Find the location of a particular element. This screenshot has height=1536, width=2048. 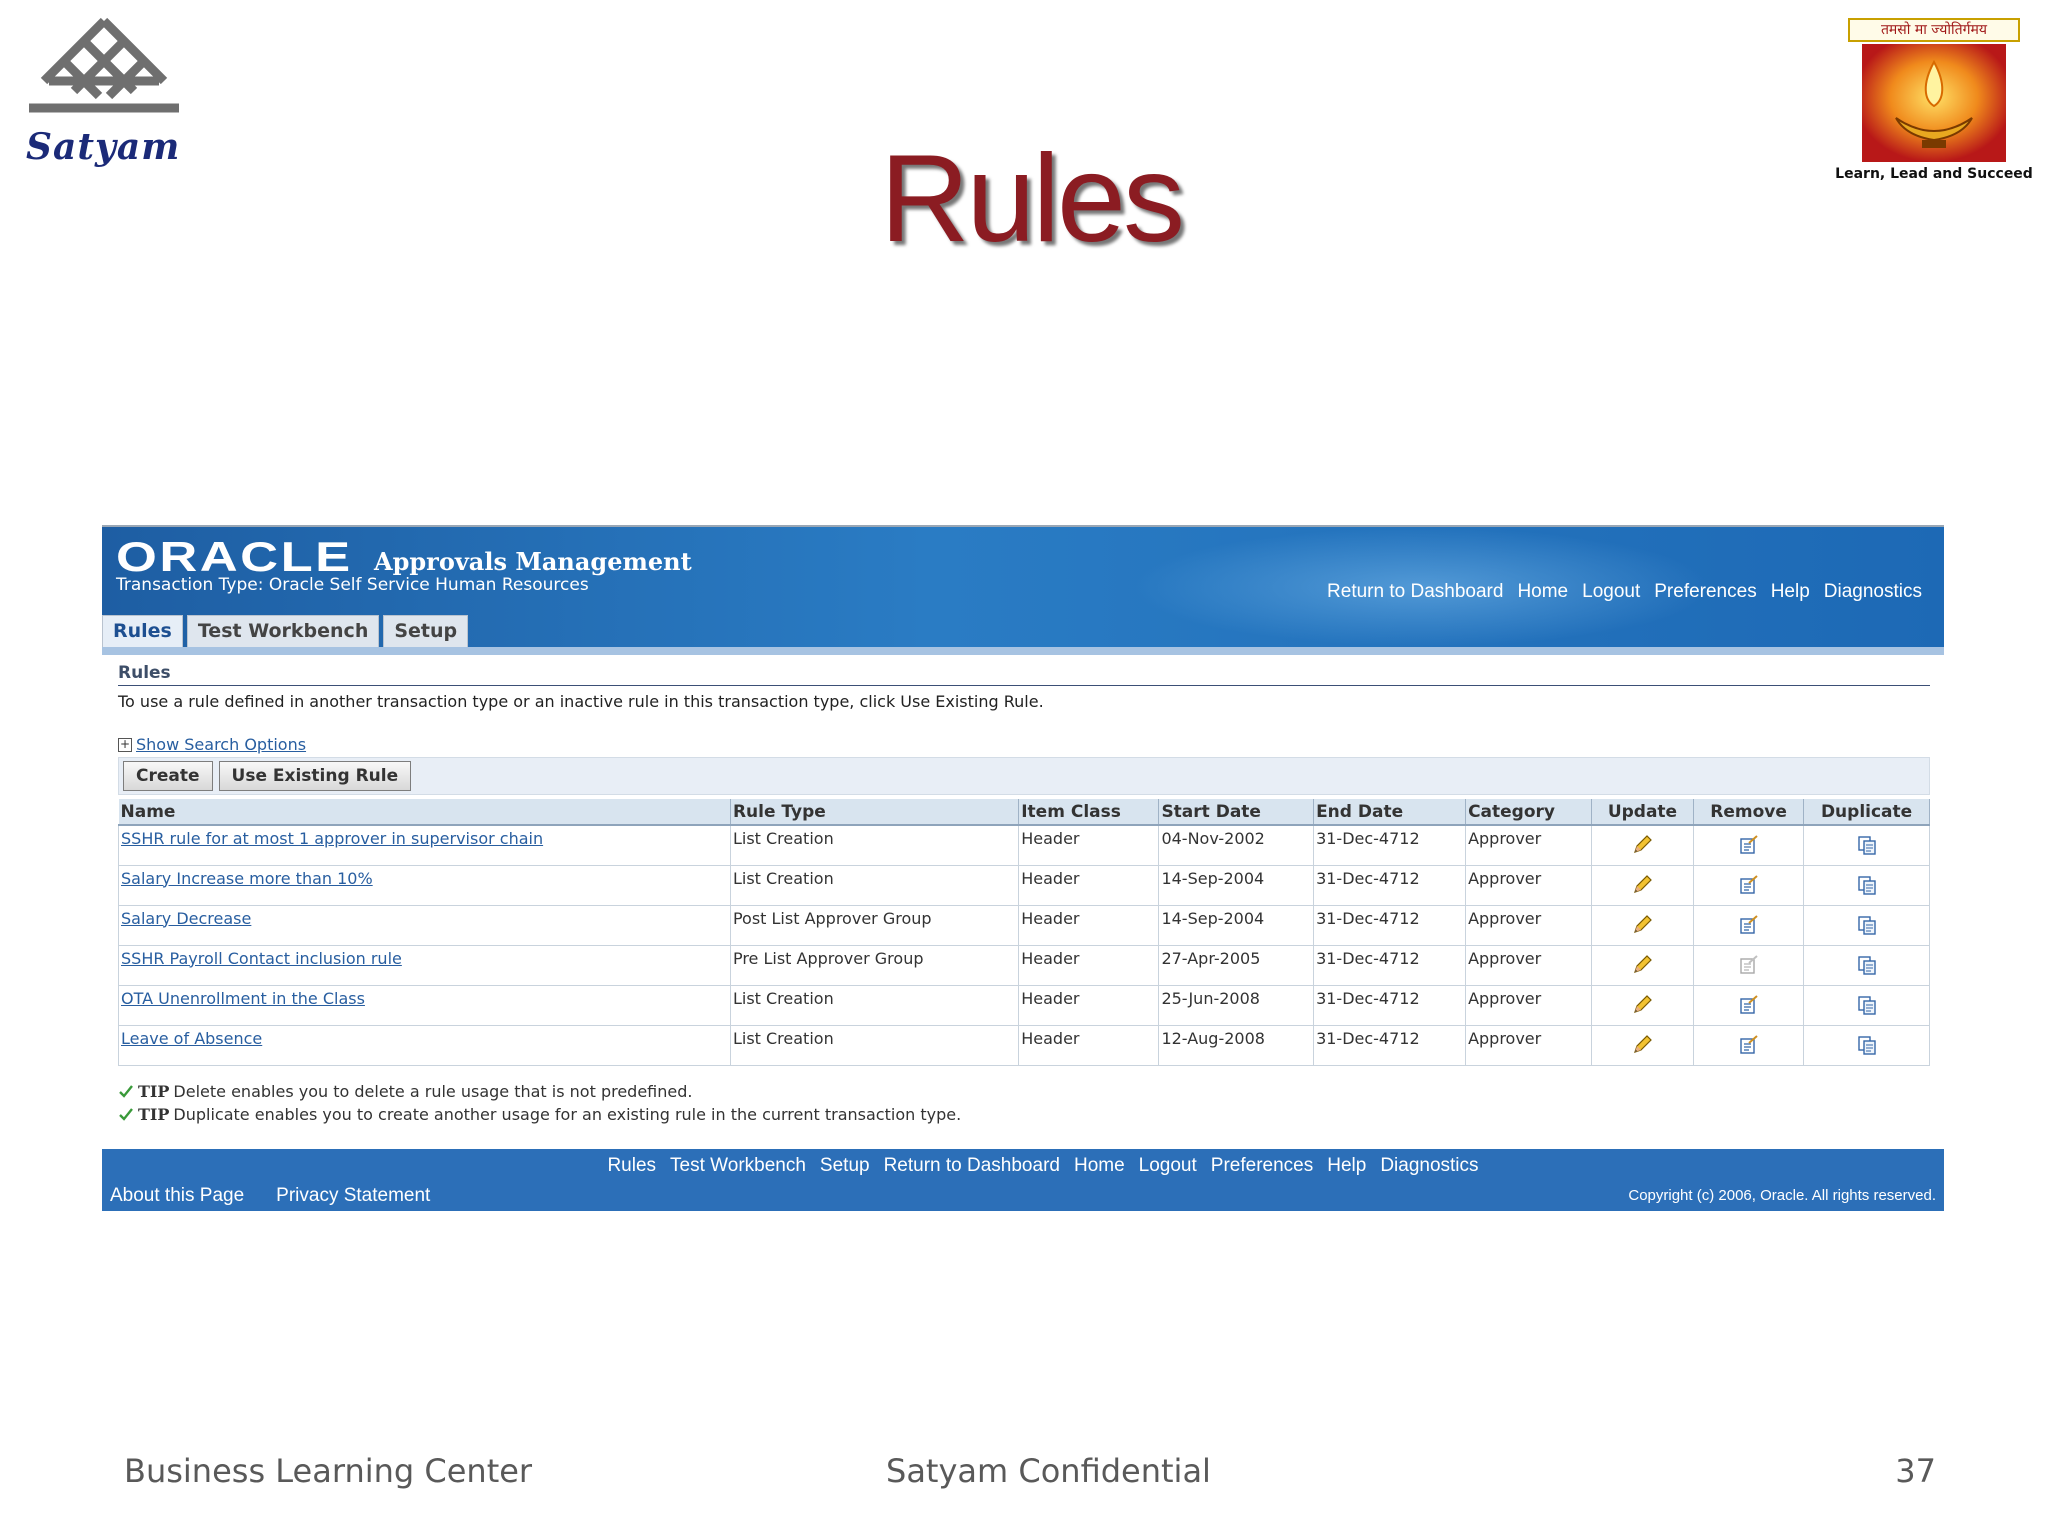

rule-name-link: OTA Unenrollment in the Class is located at coordinates (243, 998).